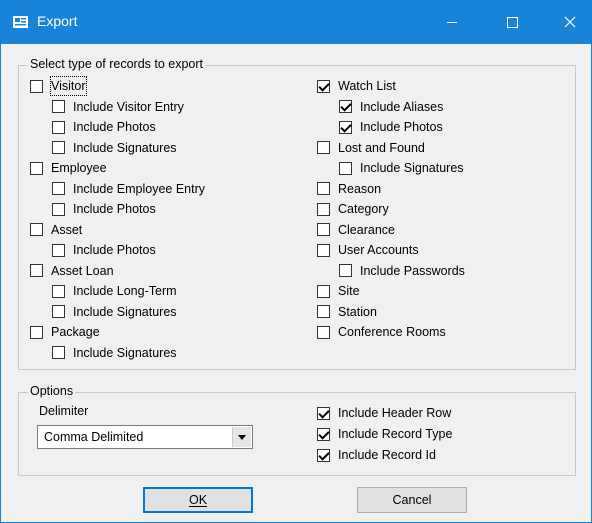 This screenshot has height=523, width=592. I want to click on records-group-legend: Select type of records to export, so click(117, 64).